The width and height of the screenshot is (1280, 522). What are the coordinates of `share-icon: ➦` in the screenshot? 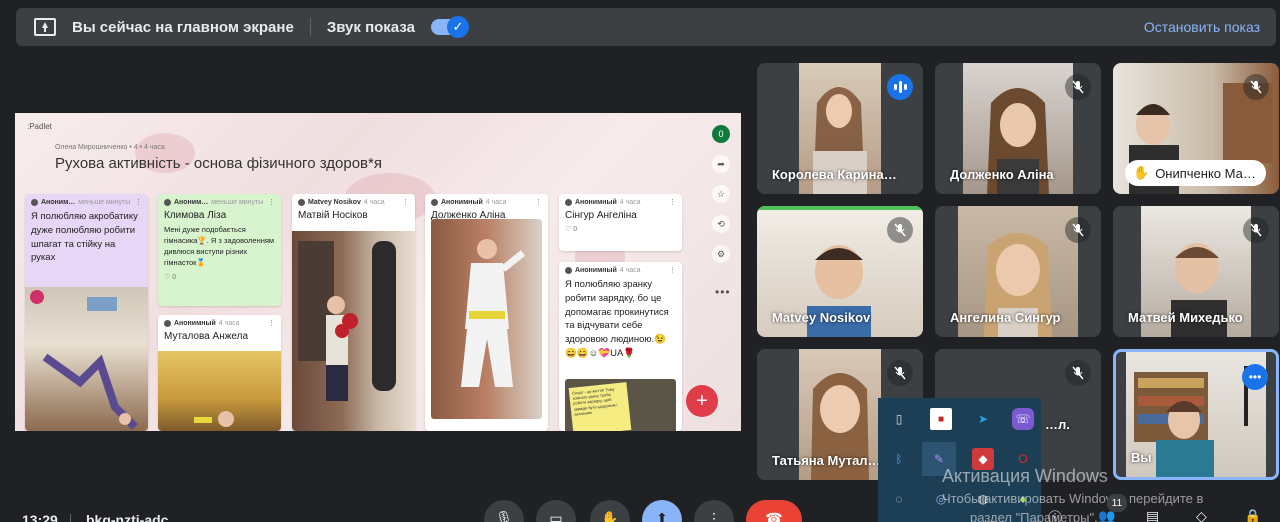 It's located at (721, 164).